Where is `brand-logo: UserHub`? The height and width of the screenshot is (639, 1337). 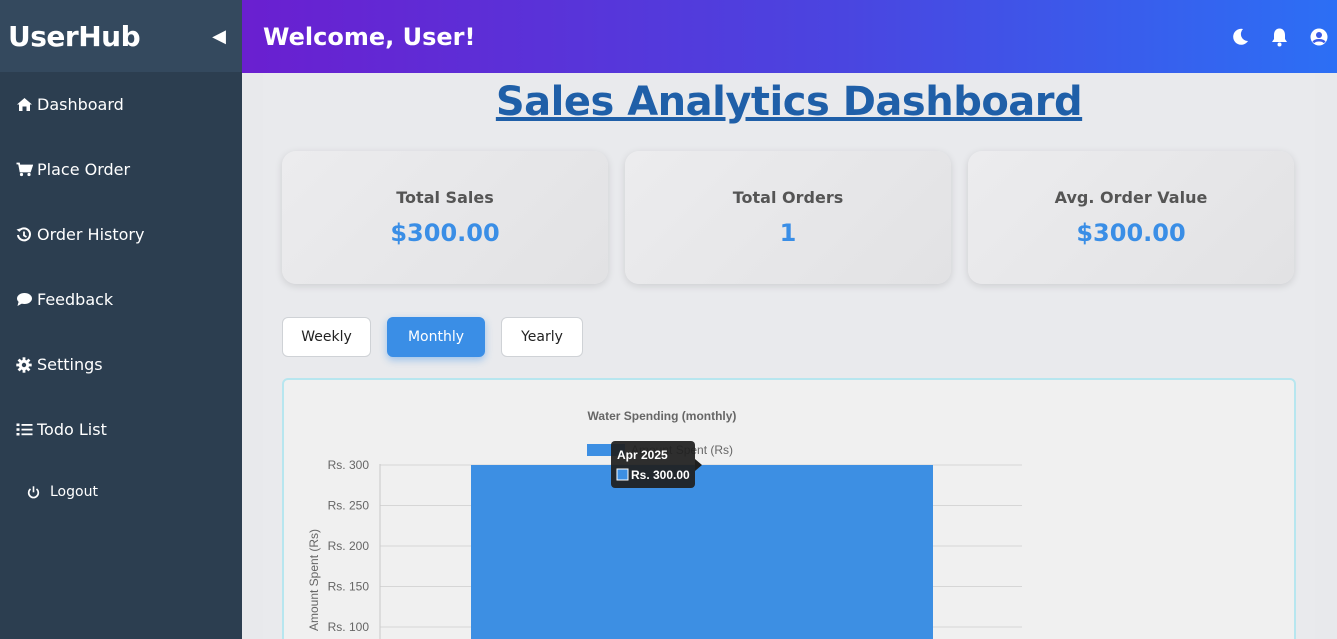
brand-logo: UserHub is located at coordinates (74, 36).